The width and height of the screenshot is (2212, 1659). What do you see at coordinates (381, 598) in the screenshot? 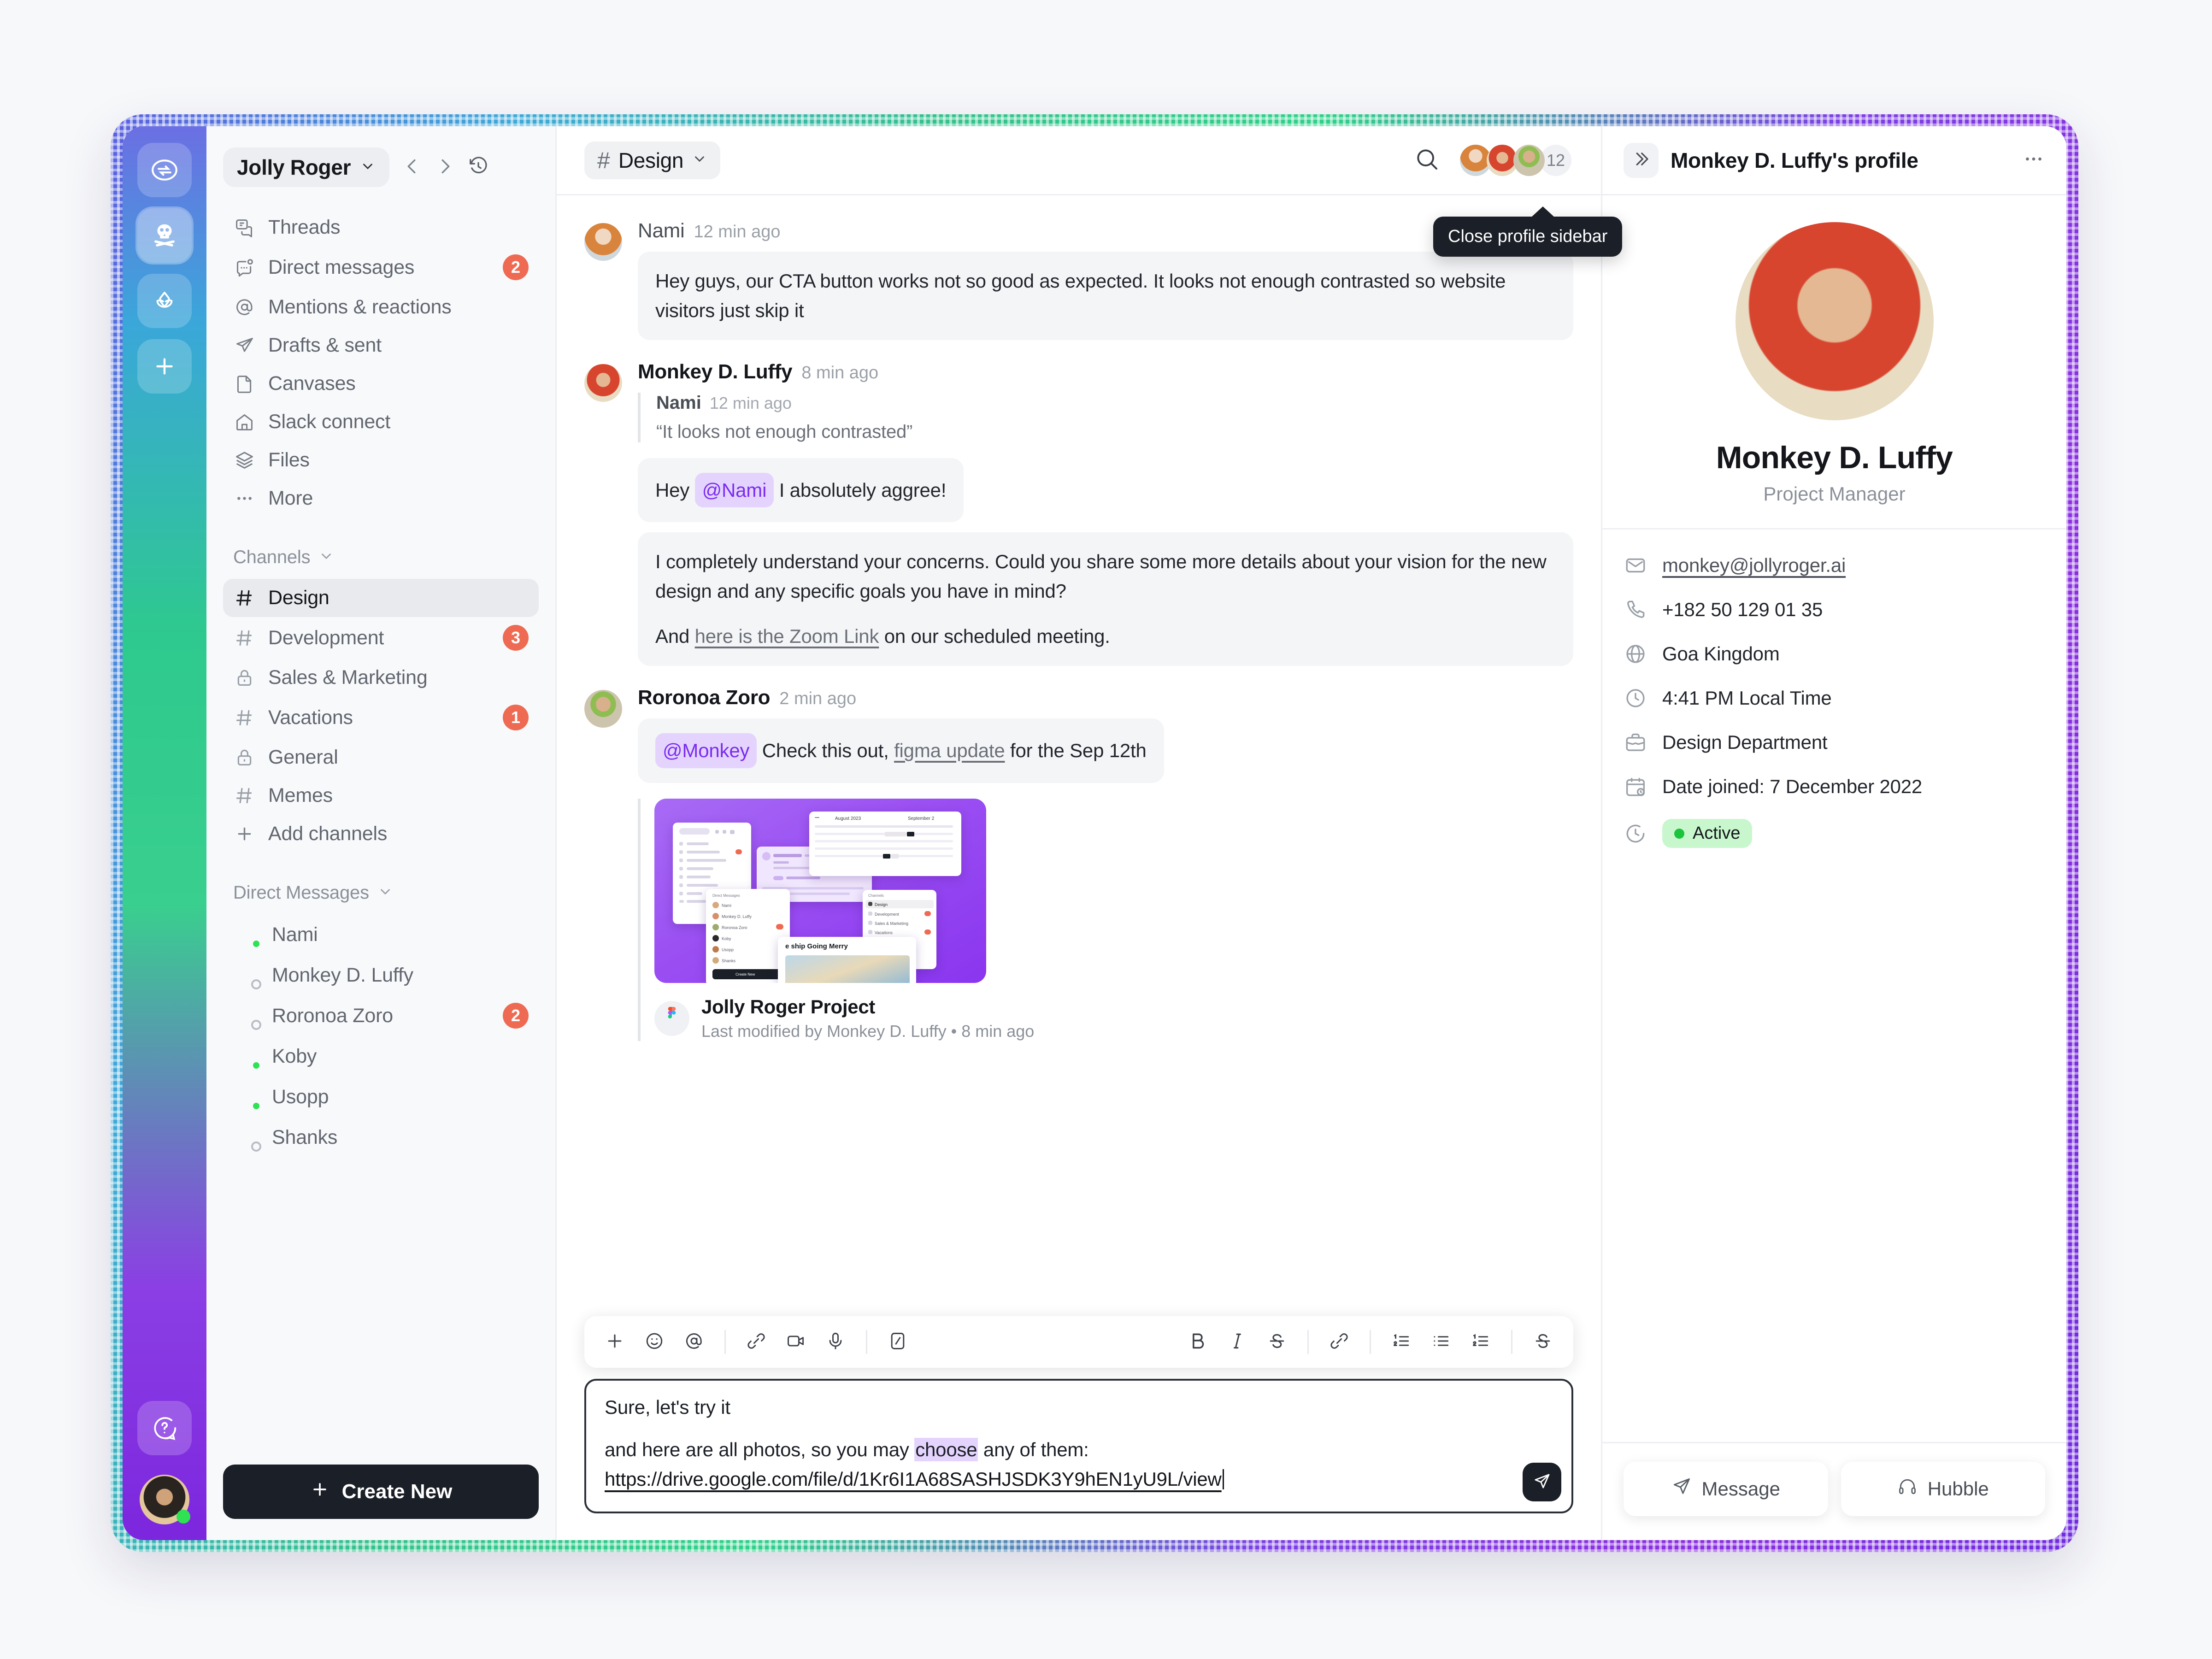
I see `channel-item-design: Design` at bounding box center [381, 598].